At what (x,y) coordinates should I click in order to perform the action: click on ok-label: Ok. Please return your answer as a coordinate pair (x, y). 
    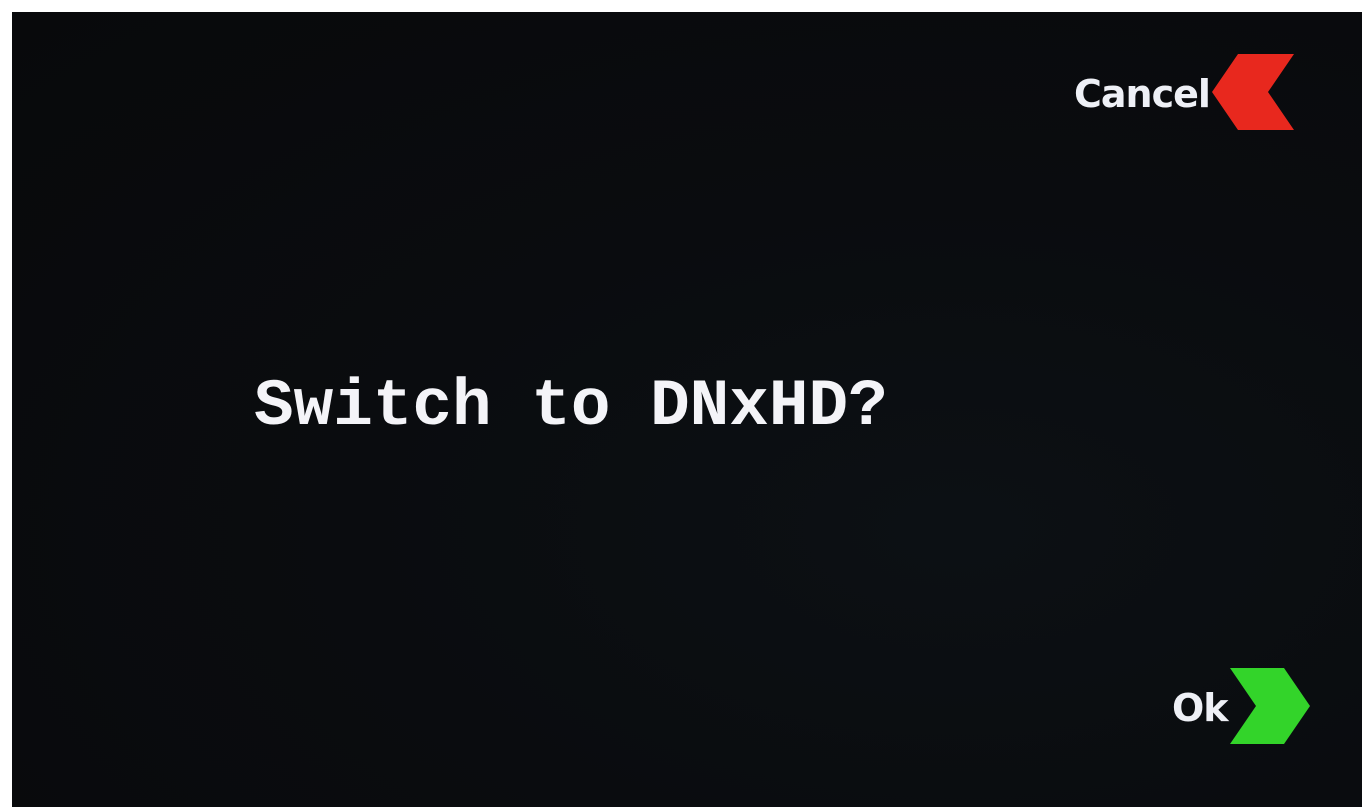
    Looking at the image, I should click on (1200, 708).